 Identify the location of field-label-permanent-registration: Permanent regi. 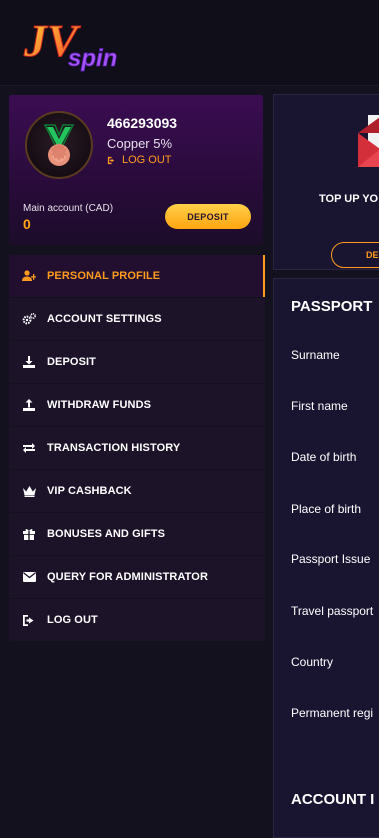
(332, 713).